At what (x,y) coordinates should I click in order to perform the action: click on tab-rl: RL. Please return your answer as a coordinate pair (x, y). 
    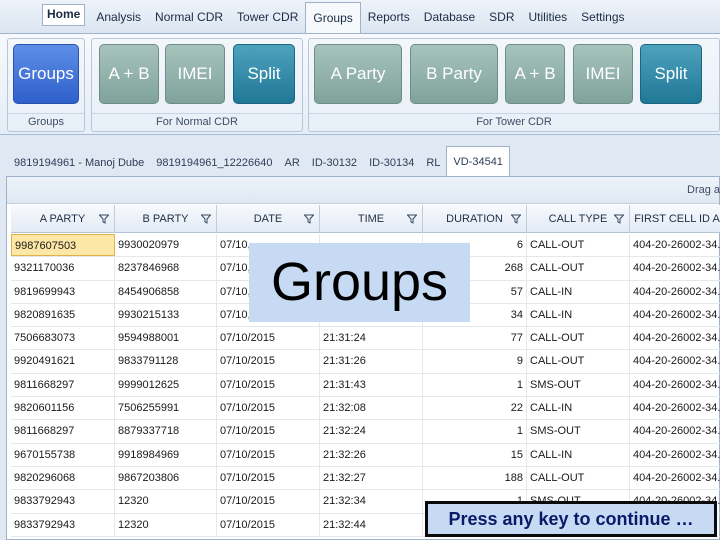
    Looking at the image, I should click on (433, 163).